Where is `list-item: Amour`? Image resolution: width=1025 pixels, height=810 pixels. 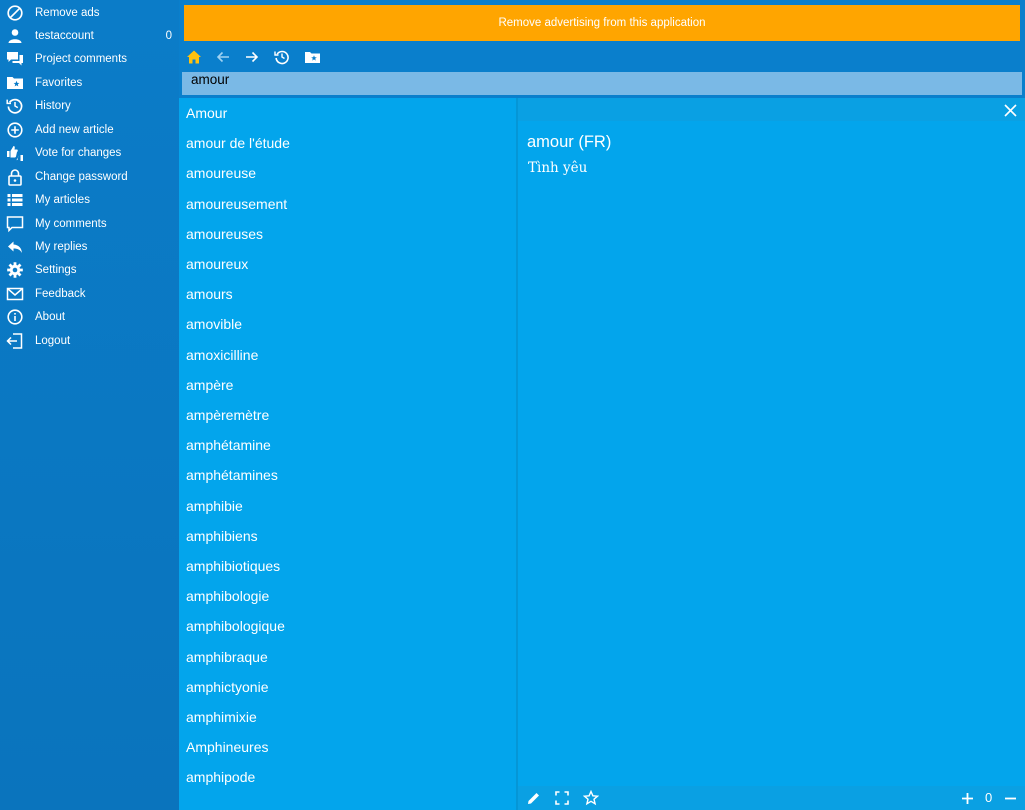
list-item: Amour is located at coordinates (206, 113).